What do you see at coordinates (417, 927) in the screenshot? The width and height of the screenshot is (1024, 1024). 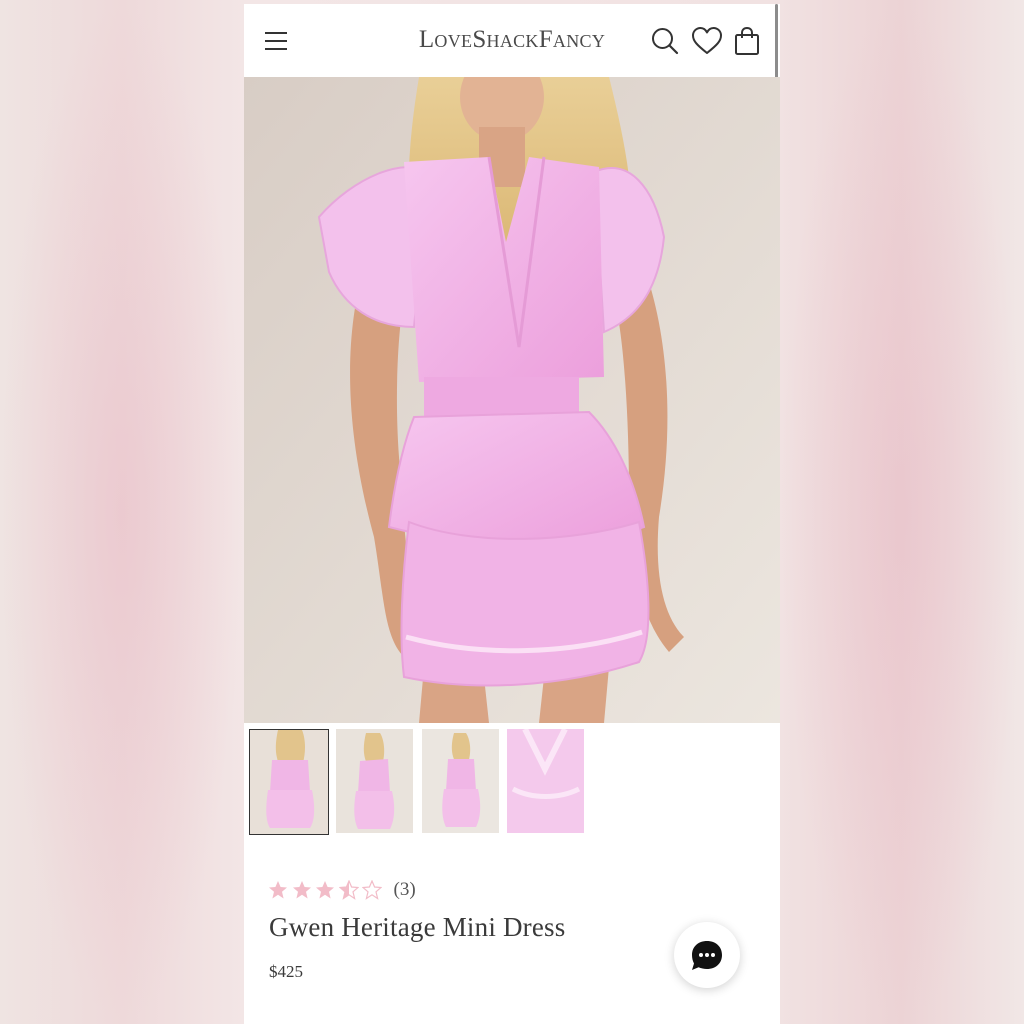 I see `product-title: Gwen Heritage Mini Dress` at bounding box center [417, 927].